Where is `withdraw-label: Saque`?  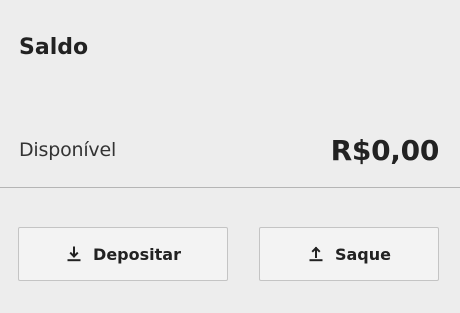 withdraw-label: Saque is located at coordinates (362, 254).